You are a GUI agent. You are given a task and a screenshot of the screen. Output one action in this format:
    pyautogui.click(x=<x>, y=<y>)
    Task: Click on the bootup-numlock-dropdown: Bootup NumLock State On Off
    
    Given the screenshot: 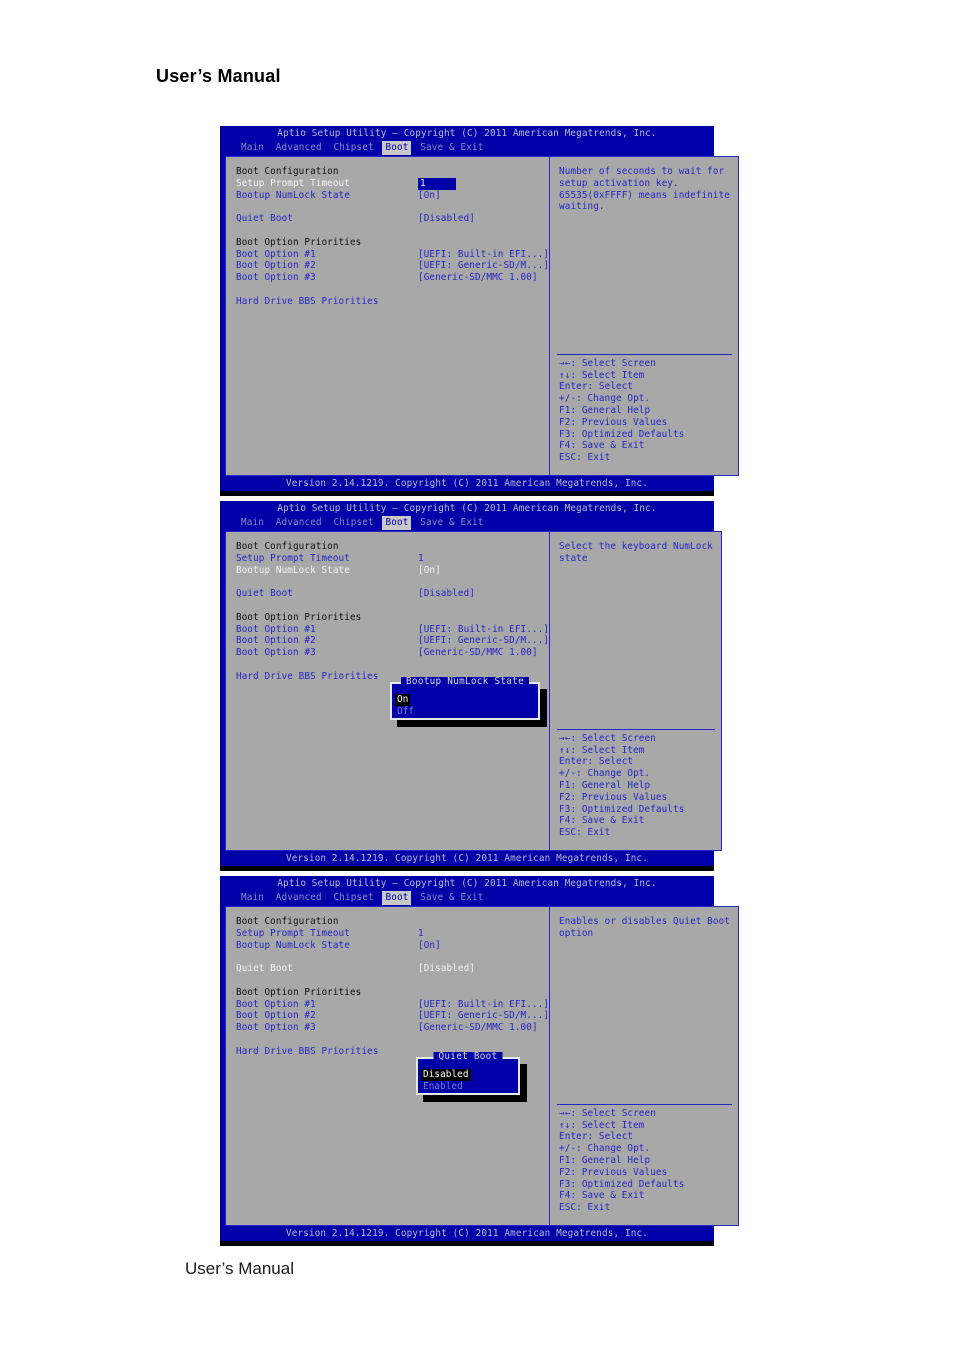 What is the action you would take?
    pyautogui.click(x=468, y=702)
    